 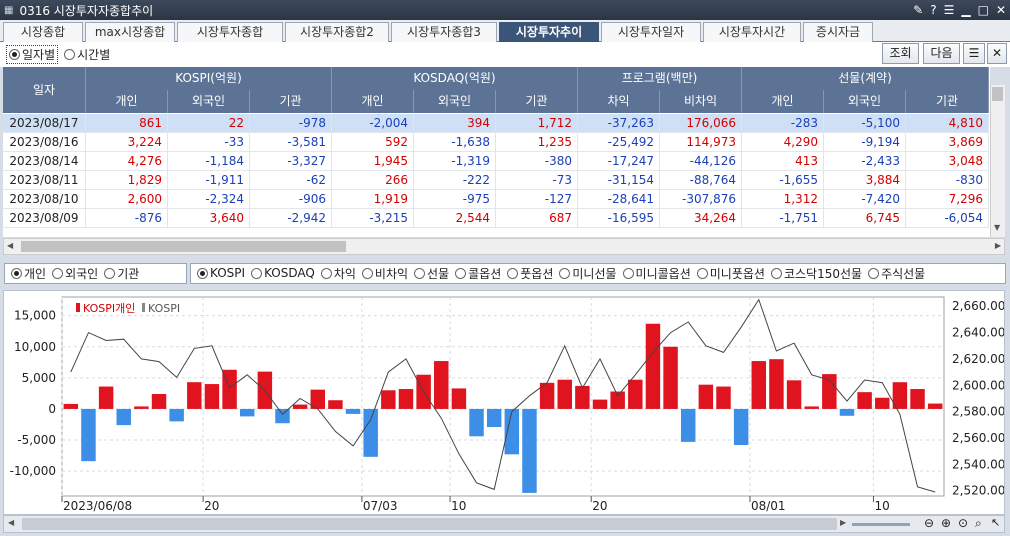 What do you see at coordinates (121, 273) in the screenshot?
I see `investor-radio-2: 기관` at bounding box center [121, 273].